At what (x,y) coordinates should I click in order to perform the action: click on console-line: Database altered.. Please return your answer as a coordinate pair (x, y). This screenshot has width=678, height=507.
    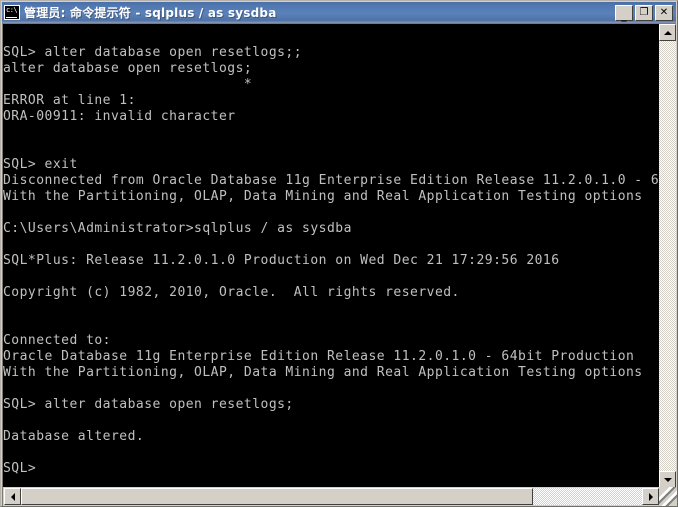
    Looking at the image, I should click on (74, 436).